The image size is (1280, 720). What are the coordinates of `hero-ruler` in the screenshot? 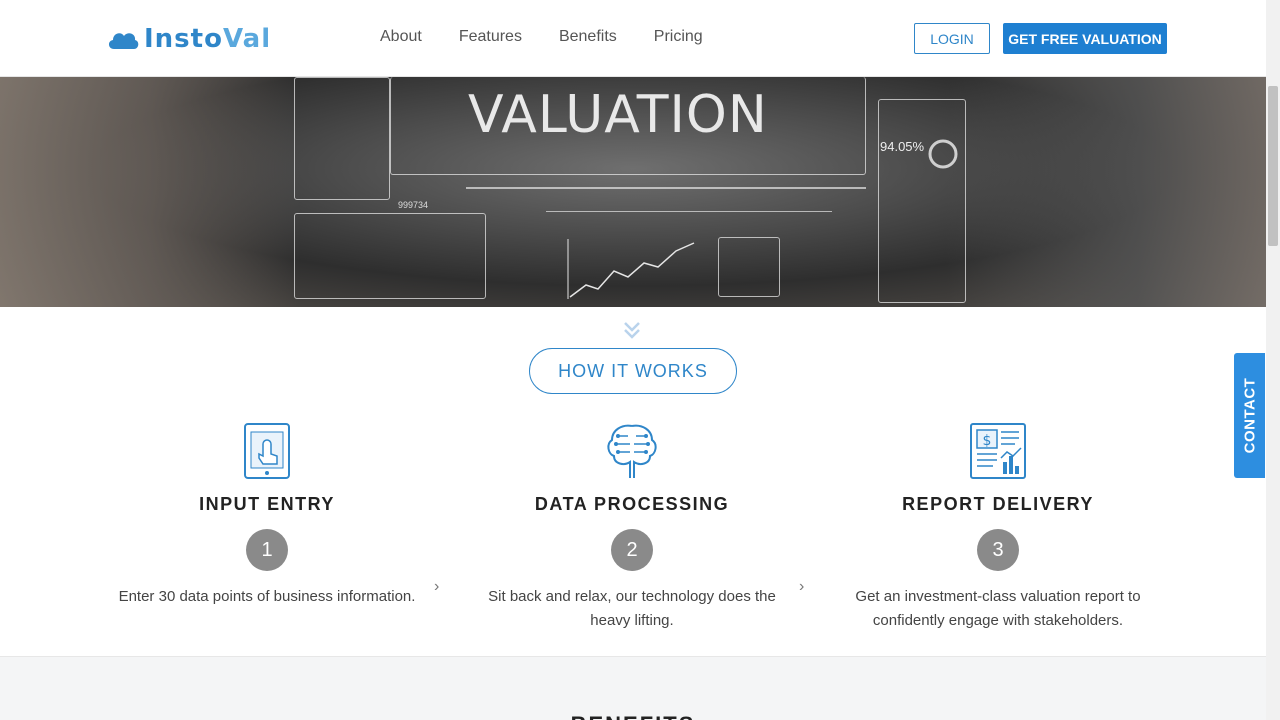 It's located at (689, 211).